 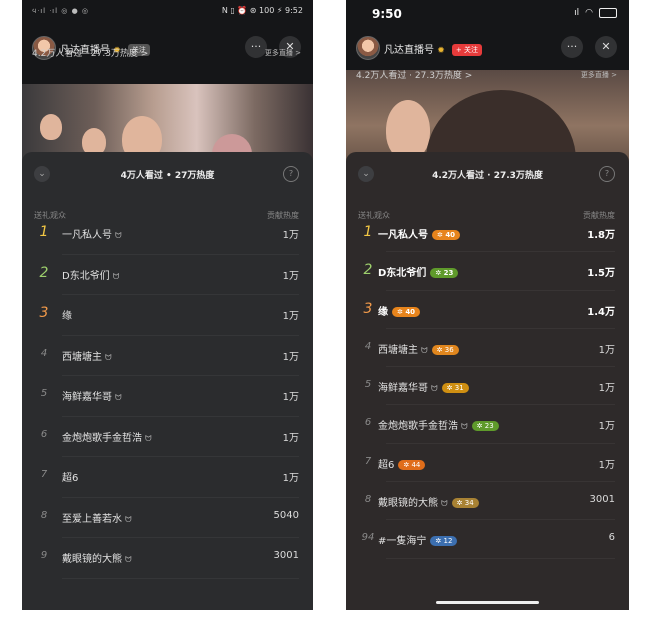 What do you see at coordinates (87, 355) in the screenshot?
I see `viewer-name: 西塘塘主 ᗢ` at bounding box center [87, 355].